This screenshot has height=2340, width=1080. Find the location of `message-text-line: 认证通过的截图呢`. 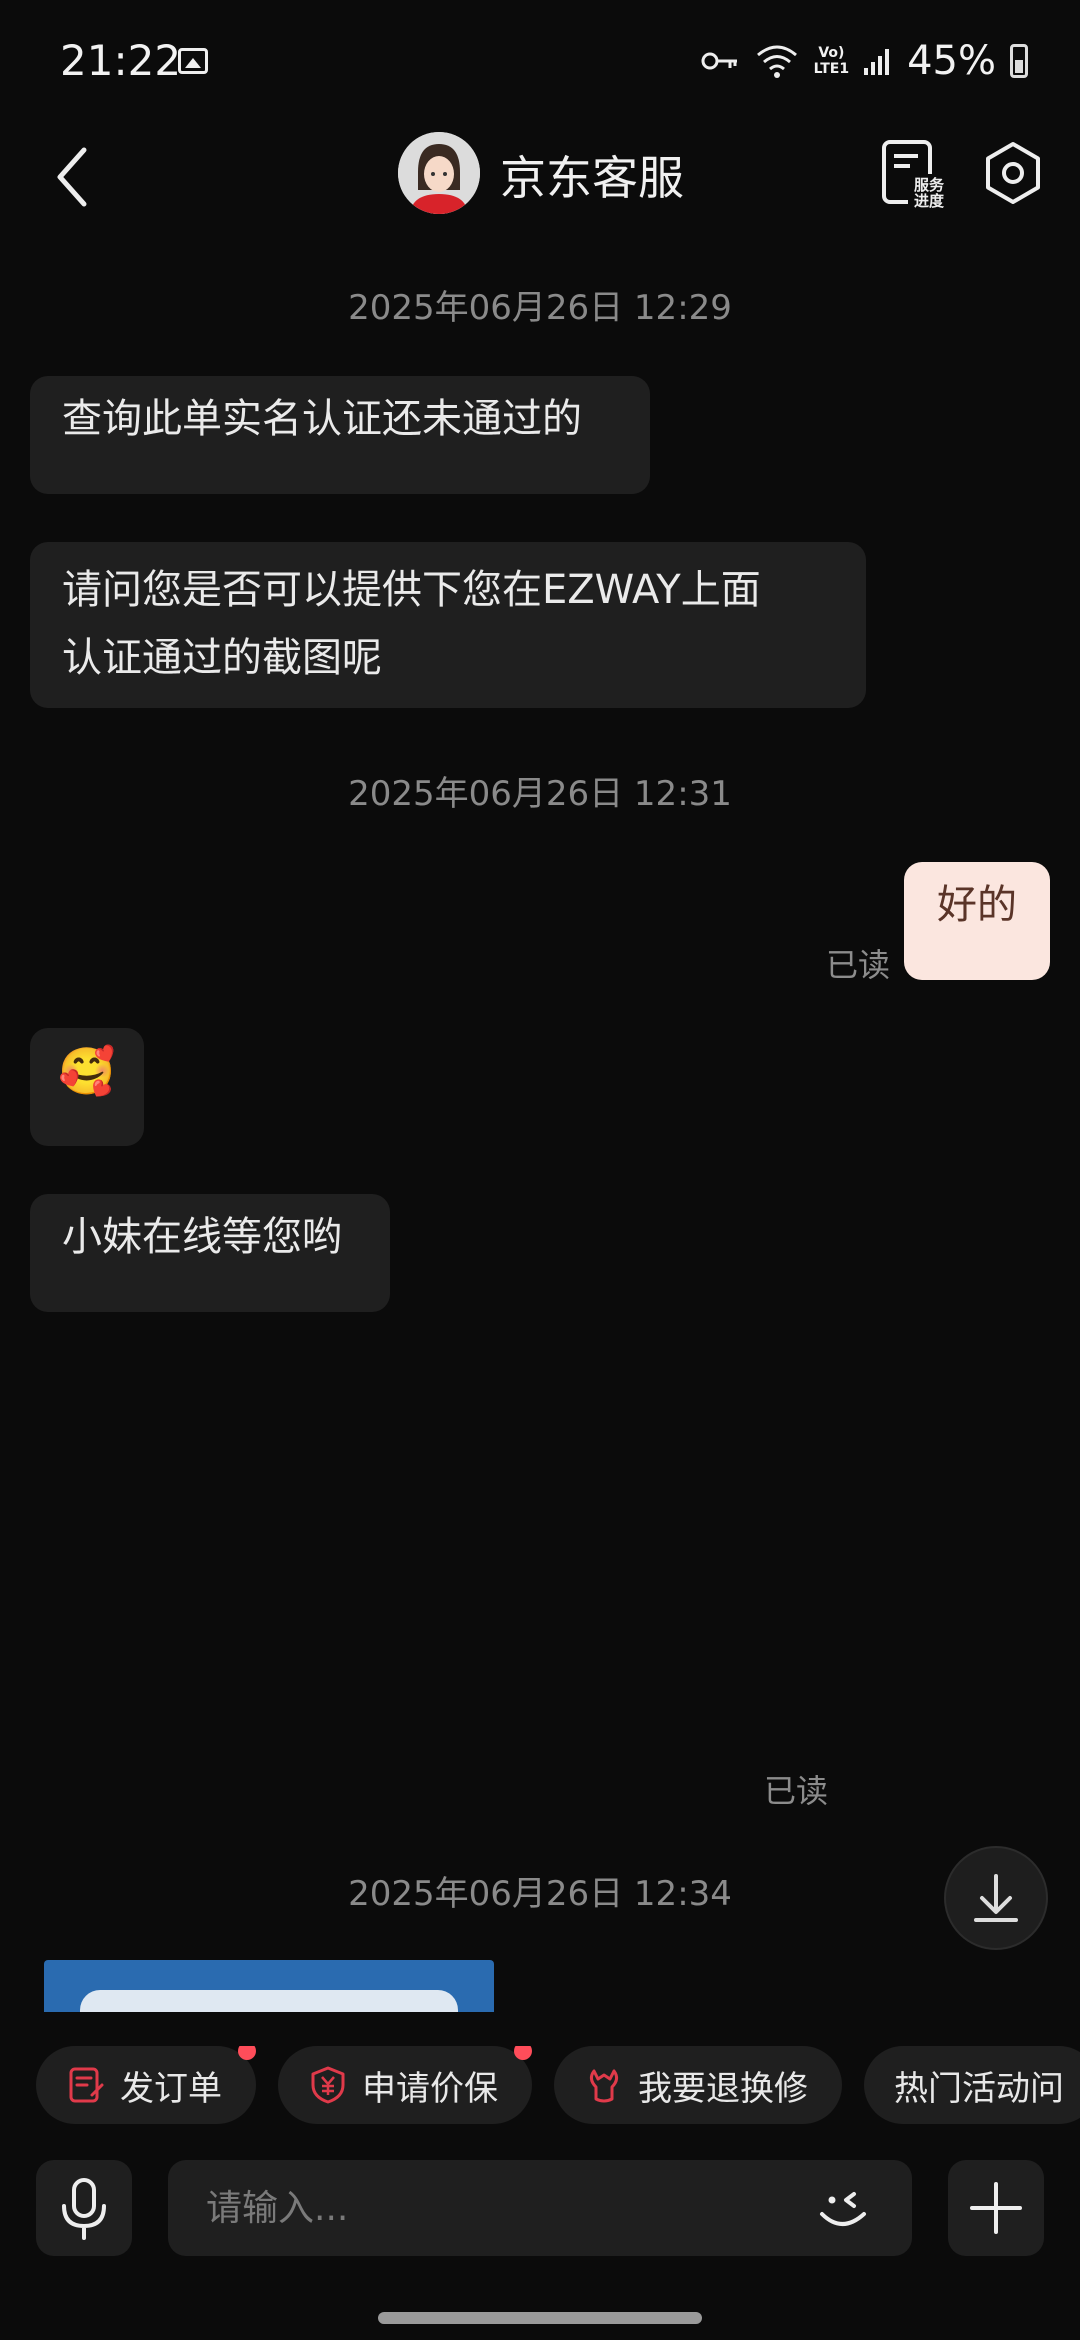

message-text-line: 认证通过的截图呢 is located at coordinates (222, 658).